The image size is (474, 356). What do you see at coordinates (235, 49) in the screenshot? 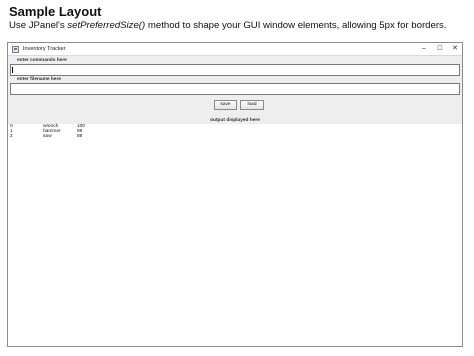
I see `title-bar: Inventory Tracker – ☐ ✕` at bounding box center [235, 49].